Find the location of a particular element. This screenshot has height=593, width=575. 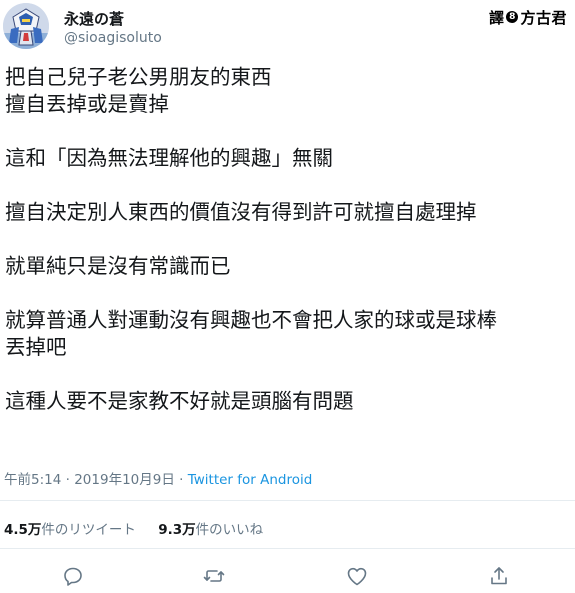

tweet-source-link: Twitter for Android is located at coordinates (250, 480).